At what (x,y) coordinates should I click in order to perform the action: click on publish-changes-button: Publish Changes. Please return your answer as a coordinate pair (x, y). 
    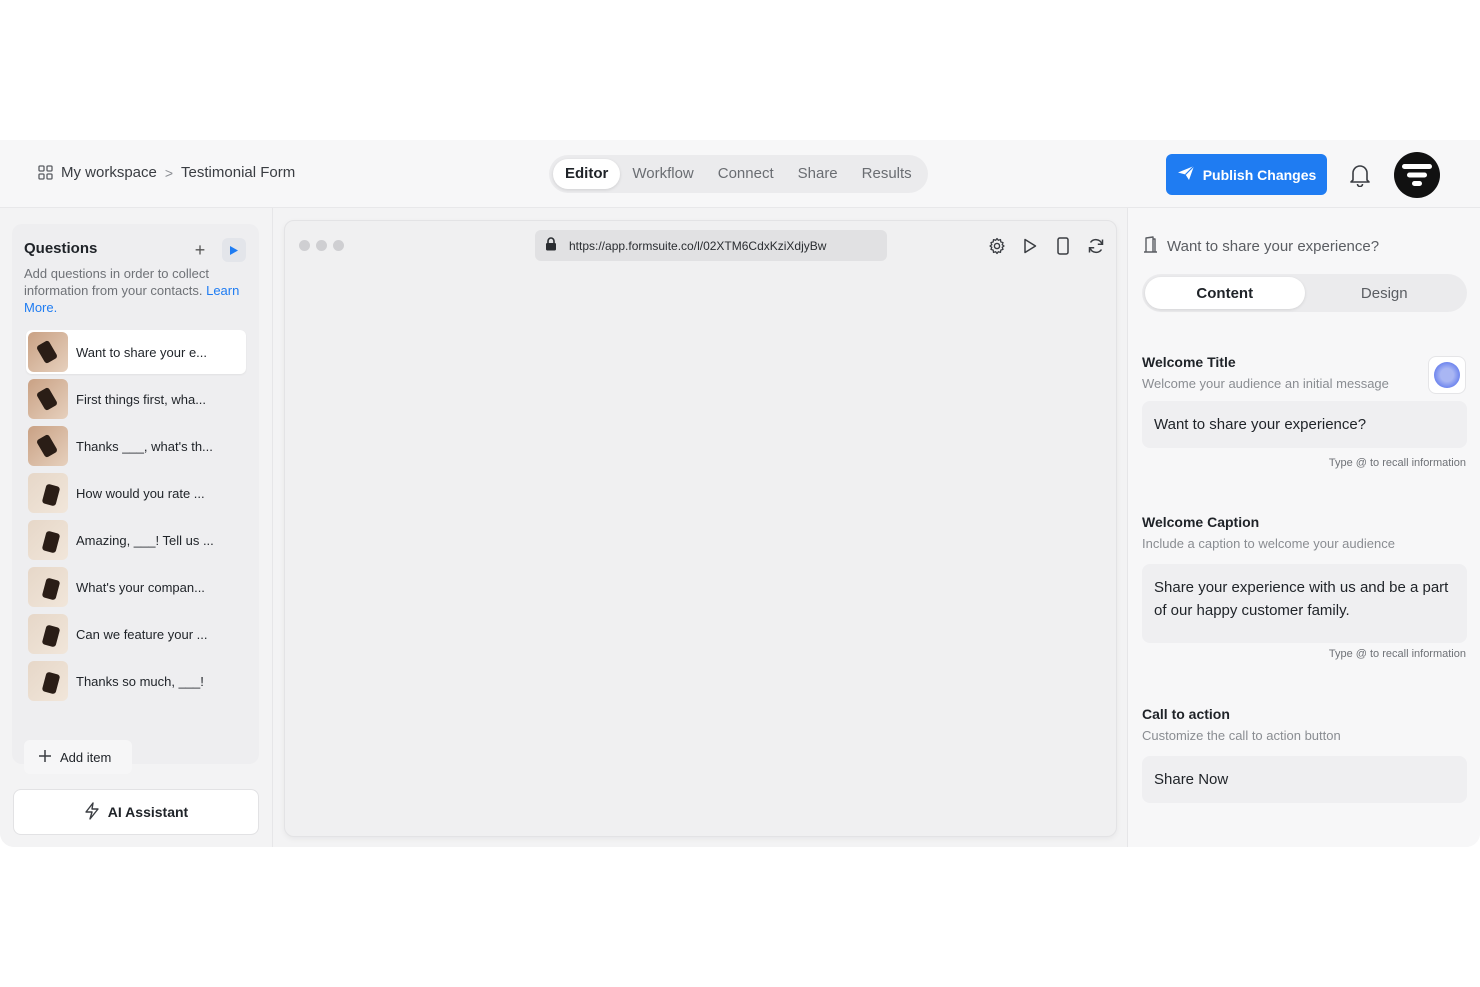
    Looking at the image, I should click on (1246, 174).